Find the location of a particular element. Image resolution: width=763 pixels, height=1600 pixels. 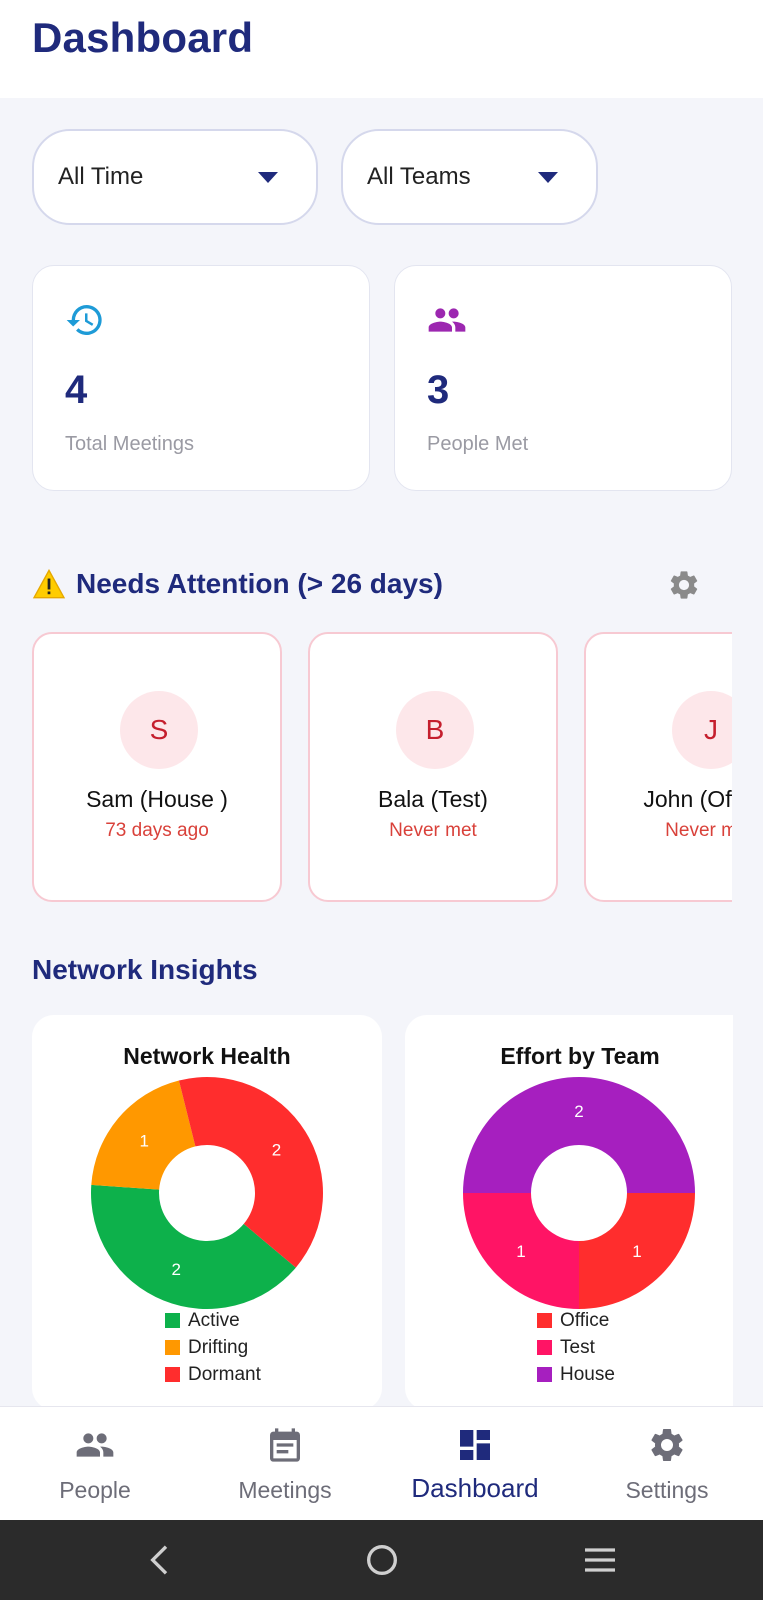

attention-person-card: S Sam (House ) 73 days ago is located at coordinates (157, 767).